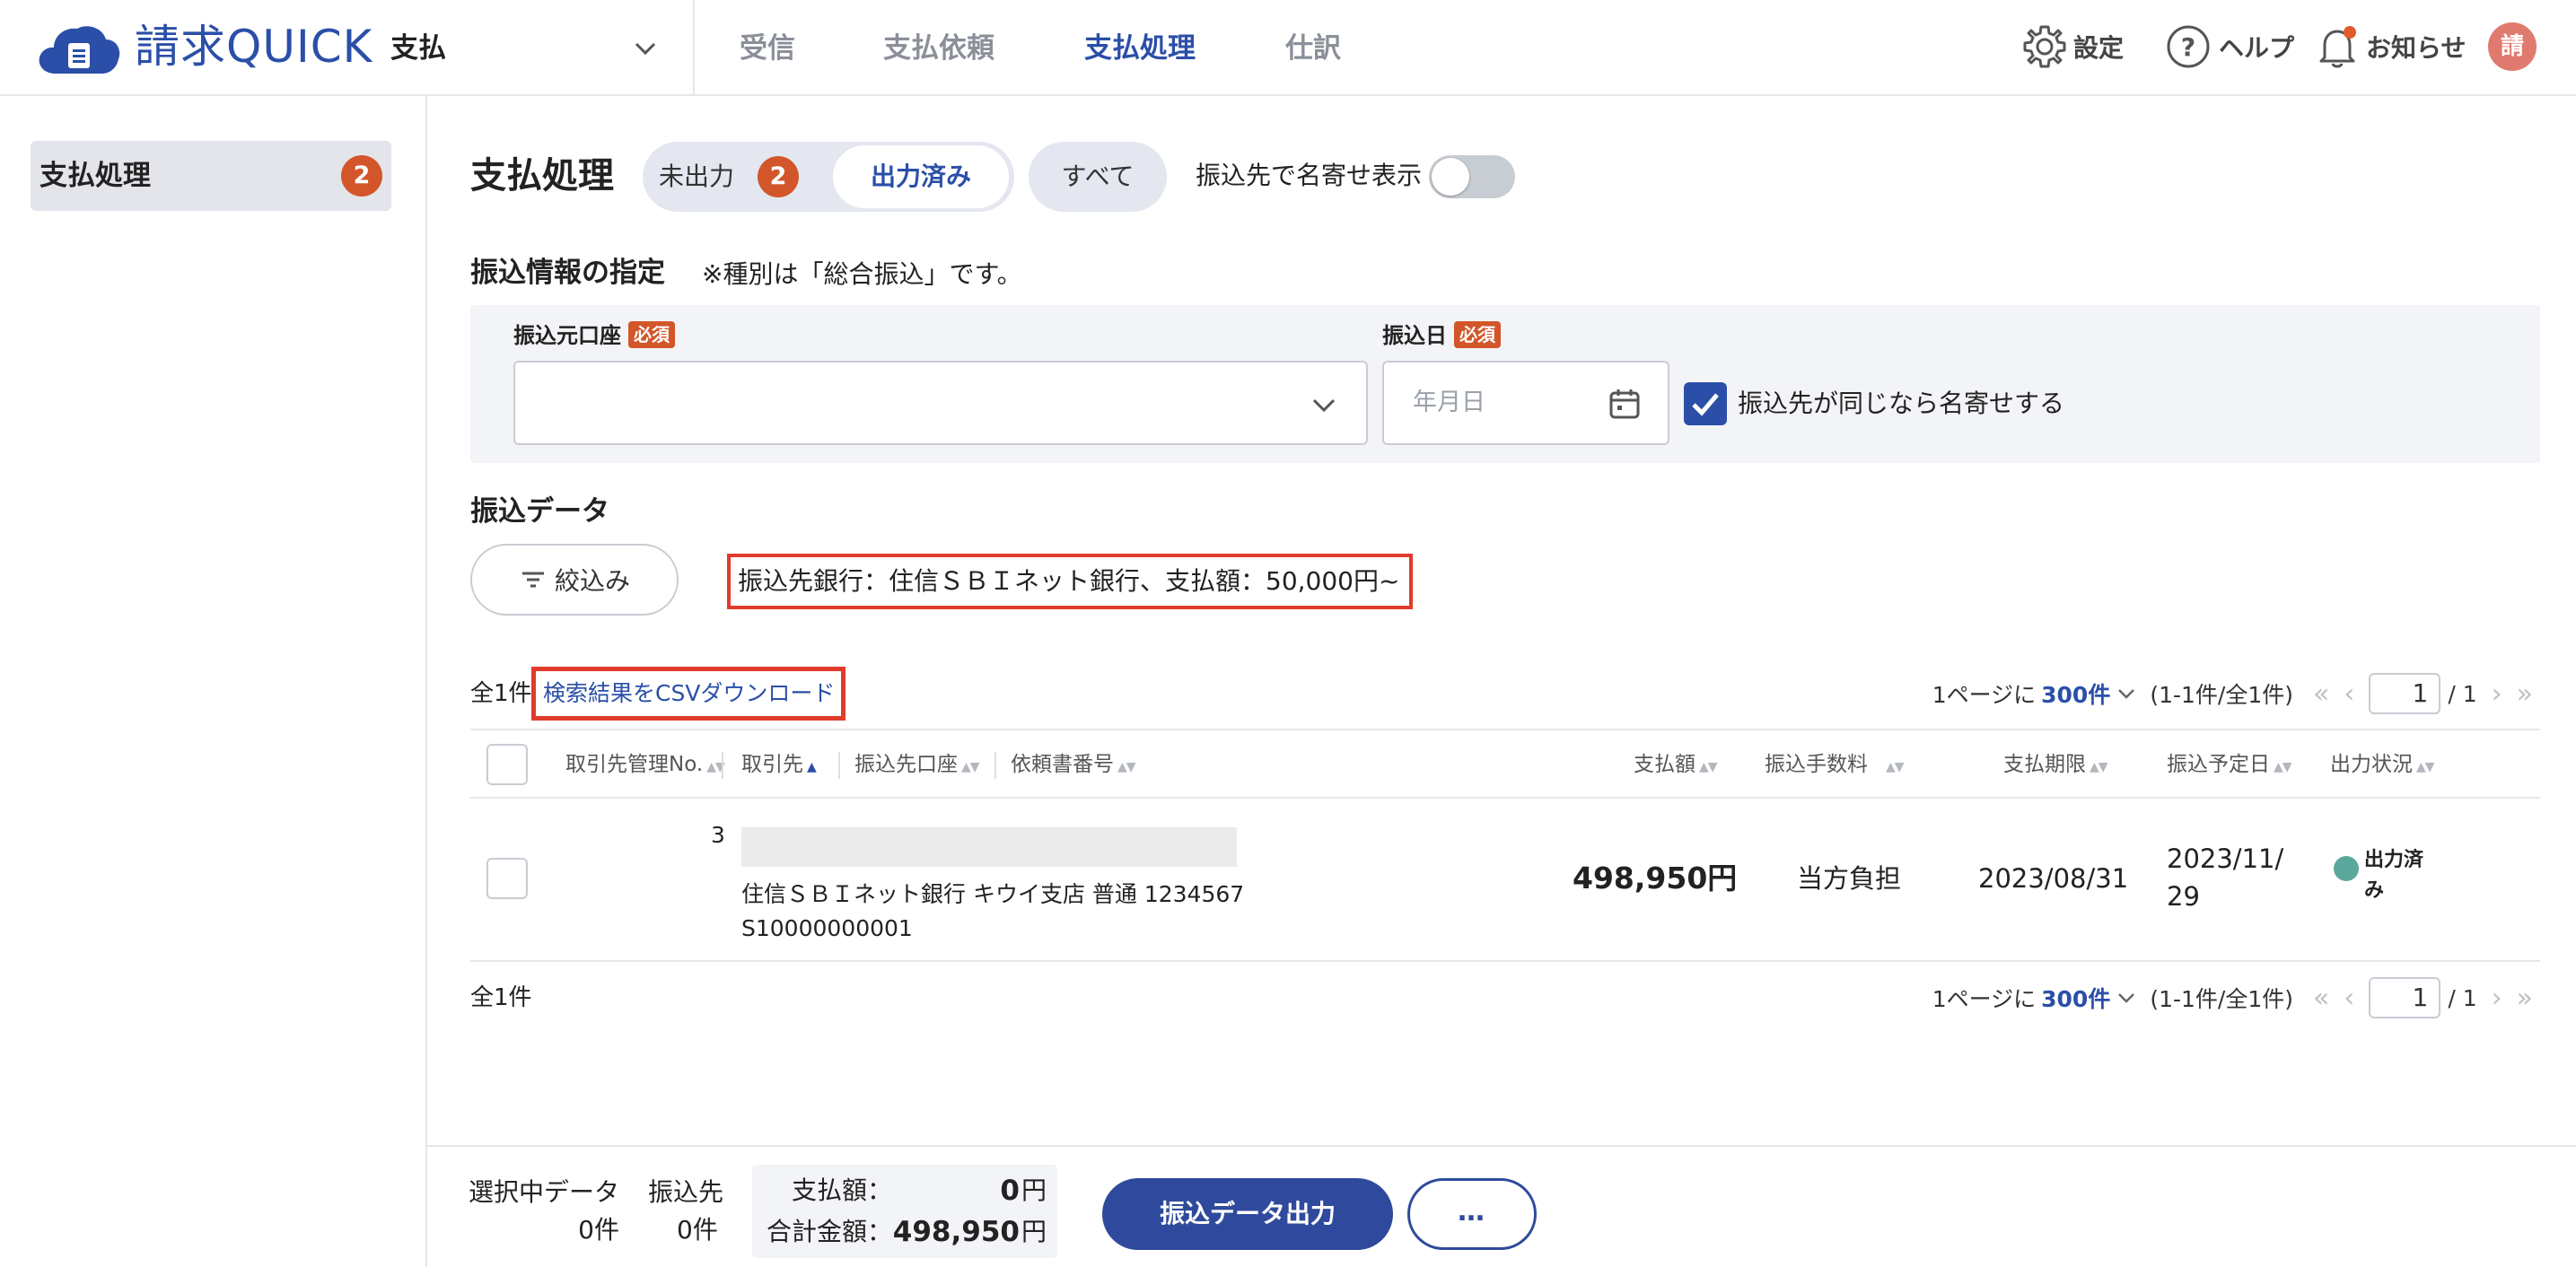 The image size is (2576, 1267). What do you see at coordinates (79, 50) in the screenshot?
I see `cloud-logo-icon` at bounding box center [79, 50].